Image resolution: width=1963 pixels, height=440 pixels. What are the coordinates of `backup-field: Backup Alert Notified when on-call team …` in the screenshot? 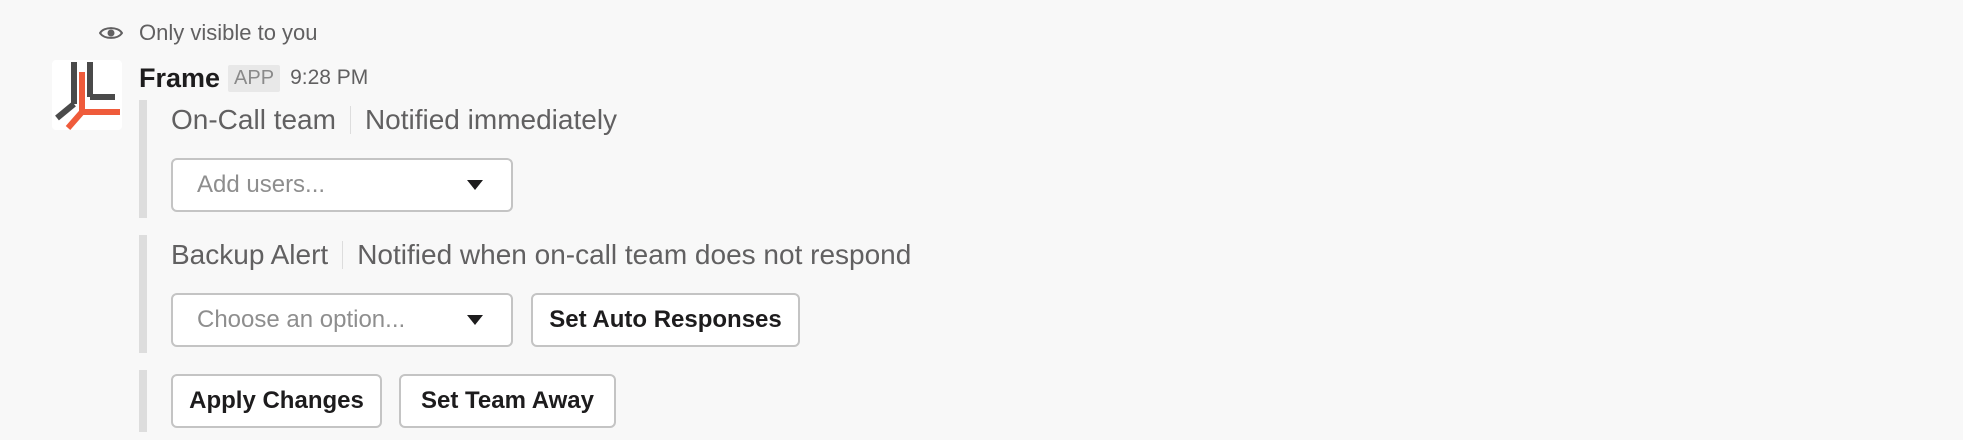 It's located at (541, 255).